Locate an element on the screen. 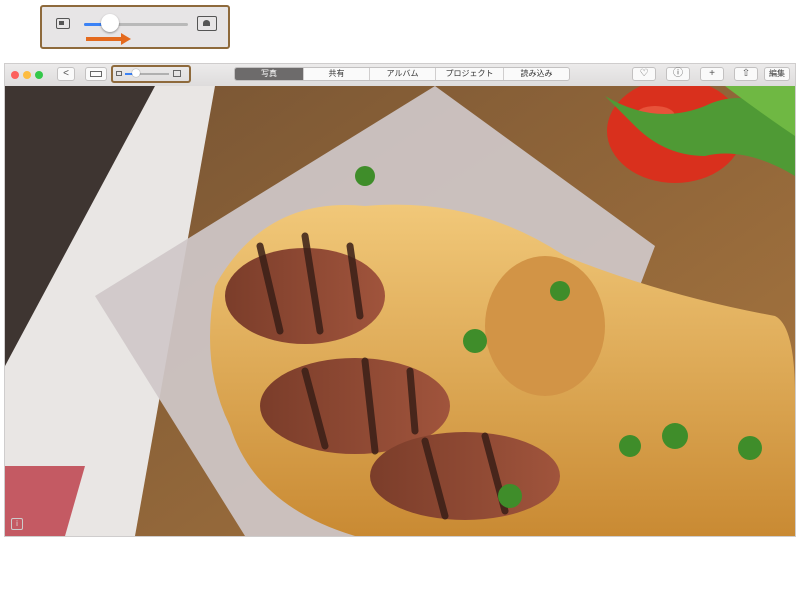 Image resolution: width=800 pixels, height=600 pixels. sidebar-toggle-button is located at coordinates (96, 74).